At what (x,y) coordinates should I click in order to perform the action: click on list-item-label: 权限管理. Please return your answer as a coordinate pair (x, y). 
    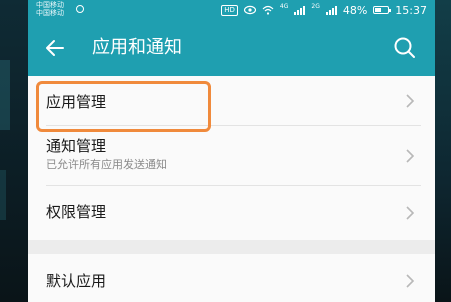
    Looking at the image, I should click on (76, 212).